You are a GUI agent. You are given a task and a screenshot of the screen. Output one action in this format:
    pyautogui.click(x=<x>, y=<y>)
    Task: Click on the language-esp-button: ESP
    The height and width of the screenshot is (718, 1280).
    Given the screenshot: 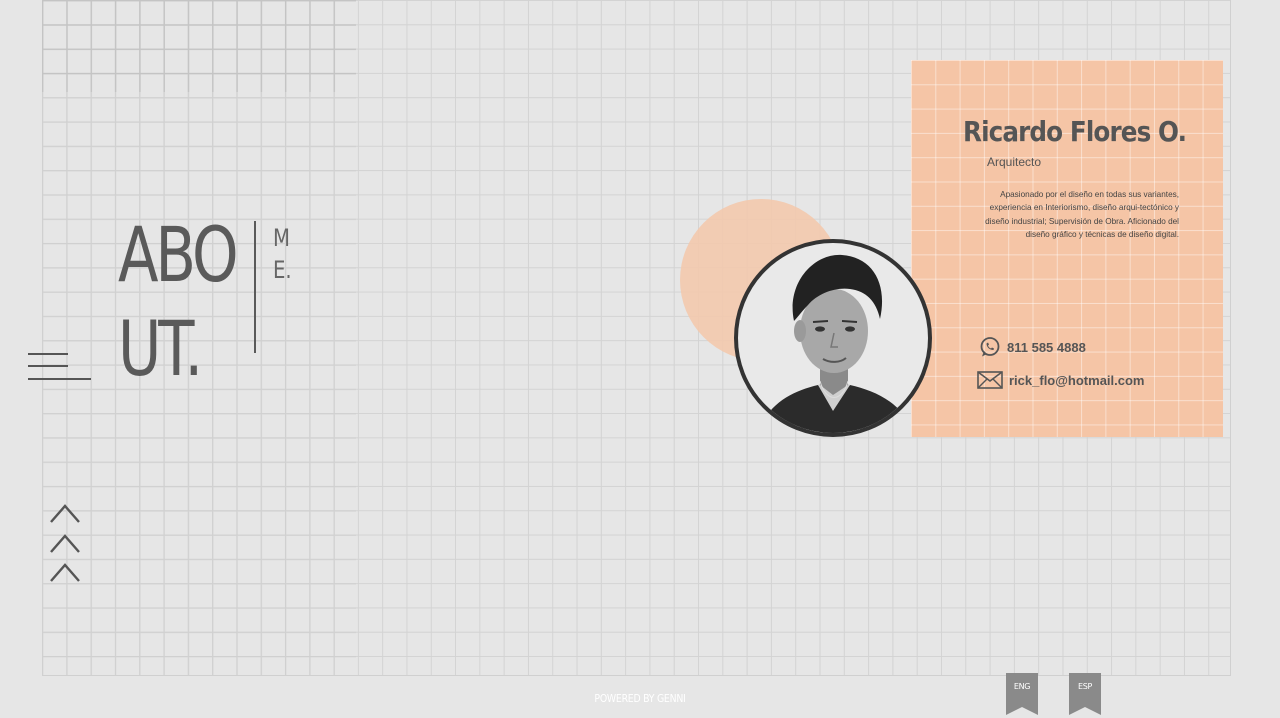 What is the action you would take?
    pyautogui.click(x=1085, y=694)
    